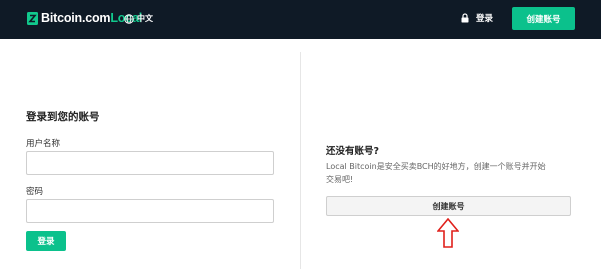 This screenshot has width=601, height=269. I want to click on language-label: 中文, so click(145, 18).